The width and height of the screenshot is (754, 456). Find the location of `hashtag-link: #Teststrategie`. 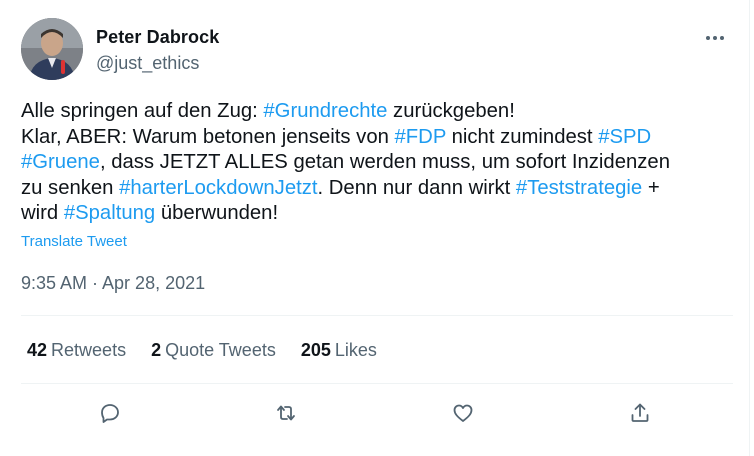

hashtag-link: #Teststrategie is located at coordinates (579, 188).